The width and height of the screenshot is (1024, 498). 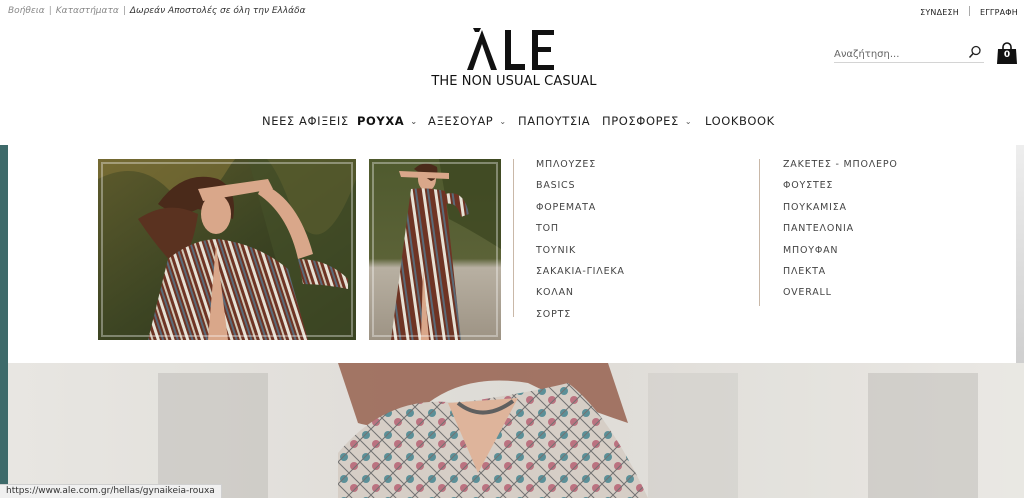 What do you see at coordinates (580, 233) in the screenshot?
I see `category-tops: ΤΟΠ` at bounding box center [580, 233].